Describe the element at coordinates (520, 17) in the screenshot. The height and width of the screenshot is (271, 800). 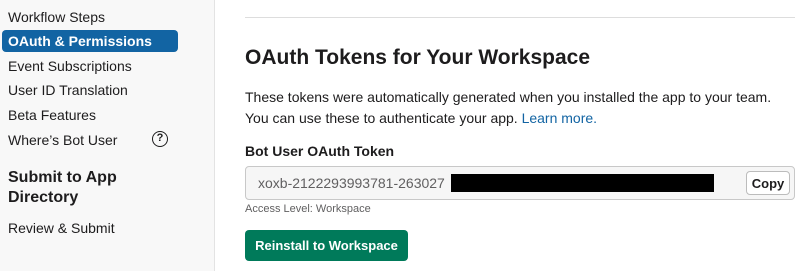
I see `divider` at that location.